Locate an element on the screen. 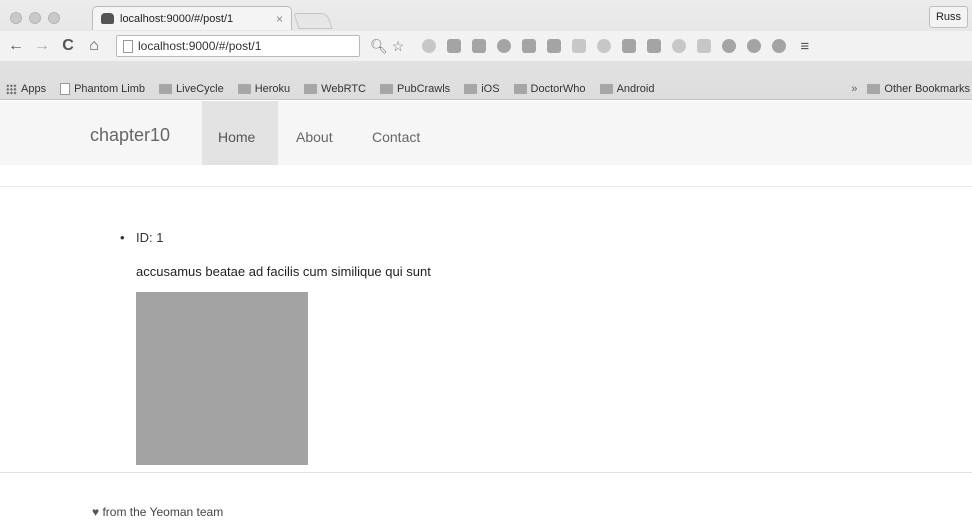 The height and width of the screenshot is (523, 972). back-arrow-icon: ← is located at coordinates (16, 46).